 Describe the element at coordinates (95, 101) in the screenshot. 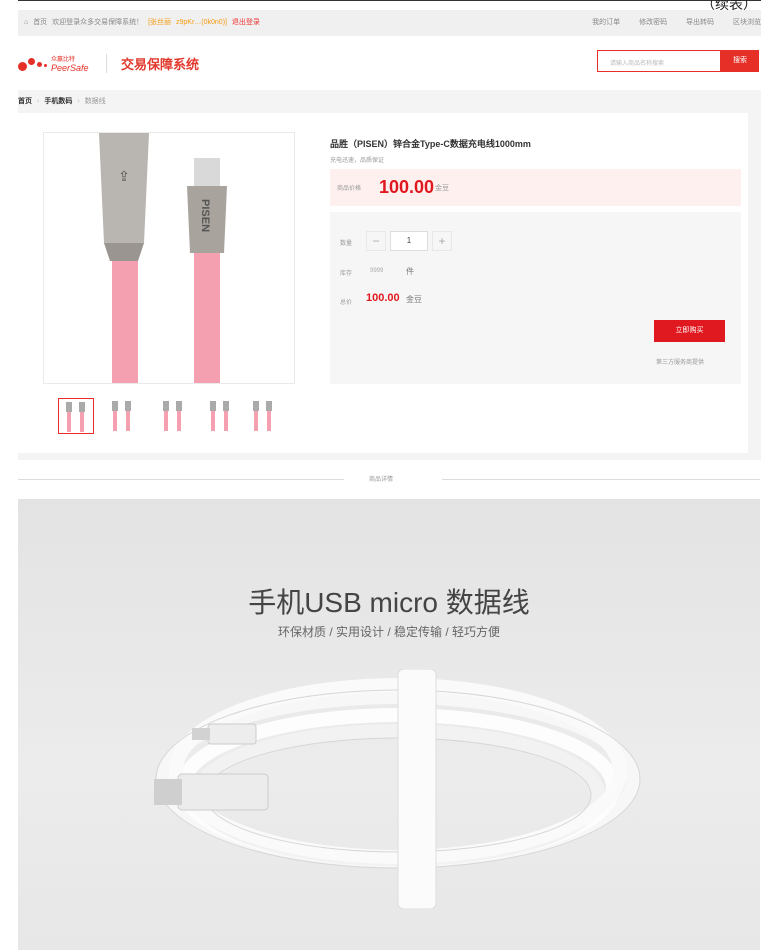

I see `breadcrumb-current: 数据线` at that location.